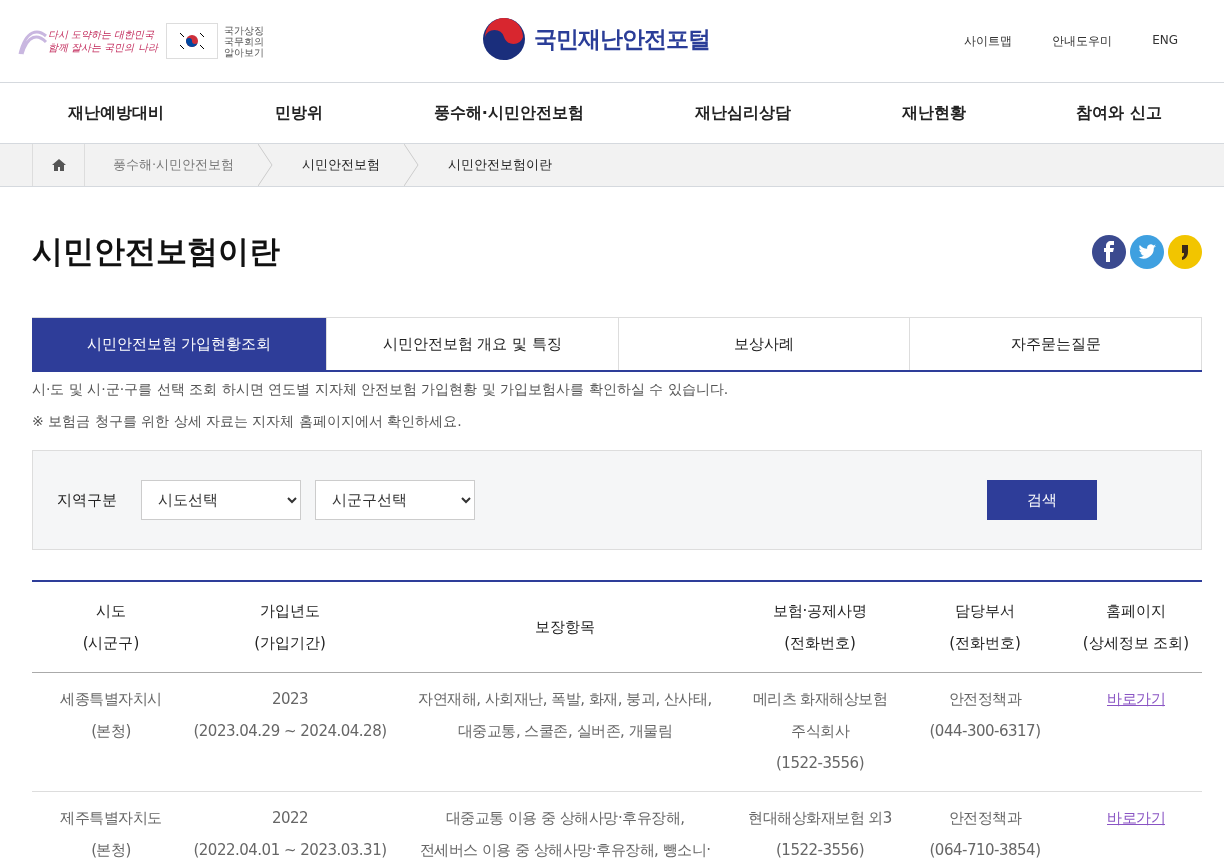  I want to click on table-cell: 2023 (2023.04.29 ~ 2024.04.28), so click(290, 732).